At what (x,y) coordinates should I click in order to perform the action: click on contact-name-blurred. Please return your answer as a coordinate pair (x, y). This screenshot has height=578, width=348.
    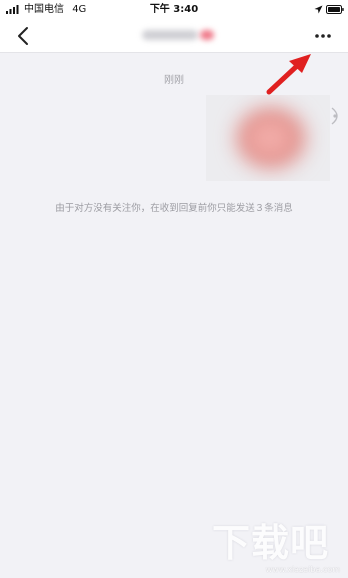
    Looking at the image, I should click on (179, 35).